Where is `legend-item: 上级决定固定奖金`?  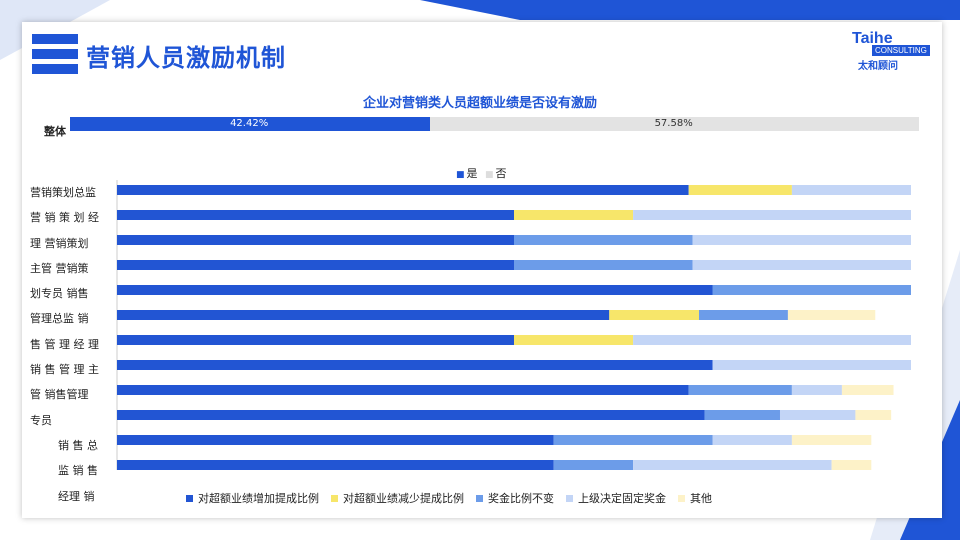 legend-item: 上级决定固定奖金 is located at coordinates (616, 498).